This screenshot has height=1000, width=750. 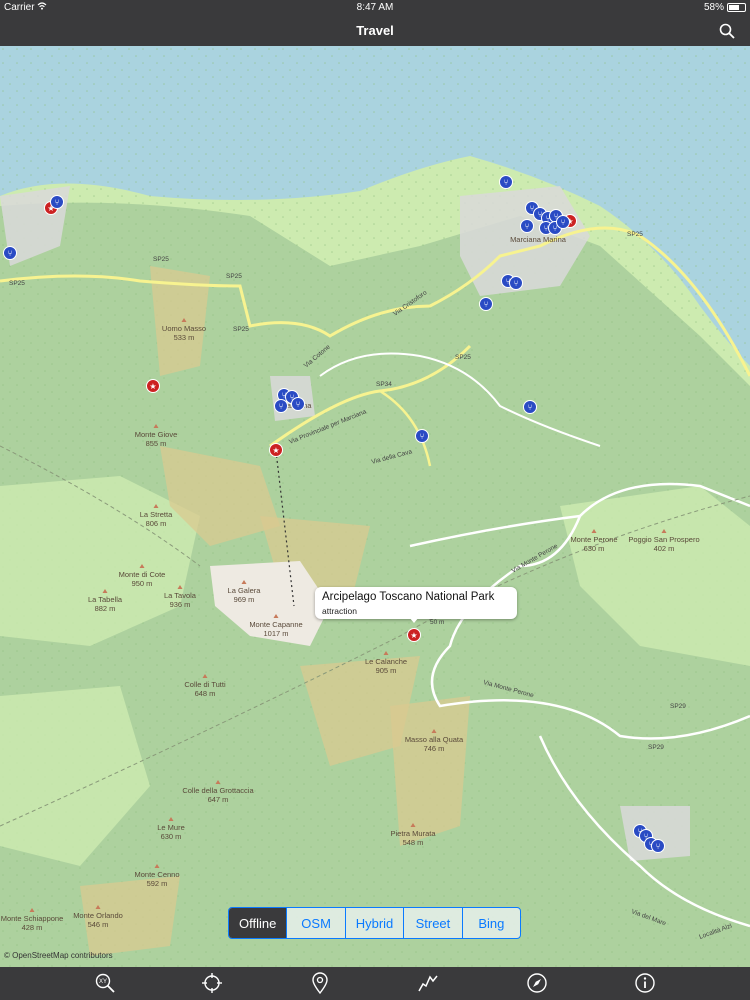 What do you see at coordinates (655, 833) in the screenshot?
I see `urban-area` at bounding box center [655, 833].